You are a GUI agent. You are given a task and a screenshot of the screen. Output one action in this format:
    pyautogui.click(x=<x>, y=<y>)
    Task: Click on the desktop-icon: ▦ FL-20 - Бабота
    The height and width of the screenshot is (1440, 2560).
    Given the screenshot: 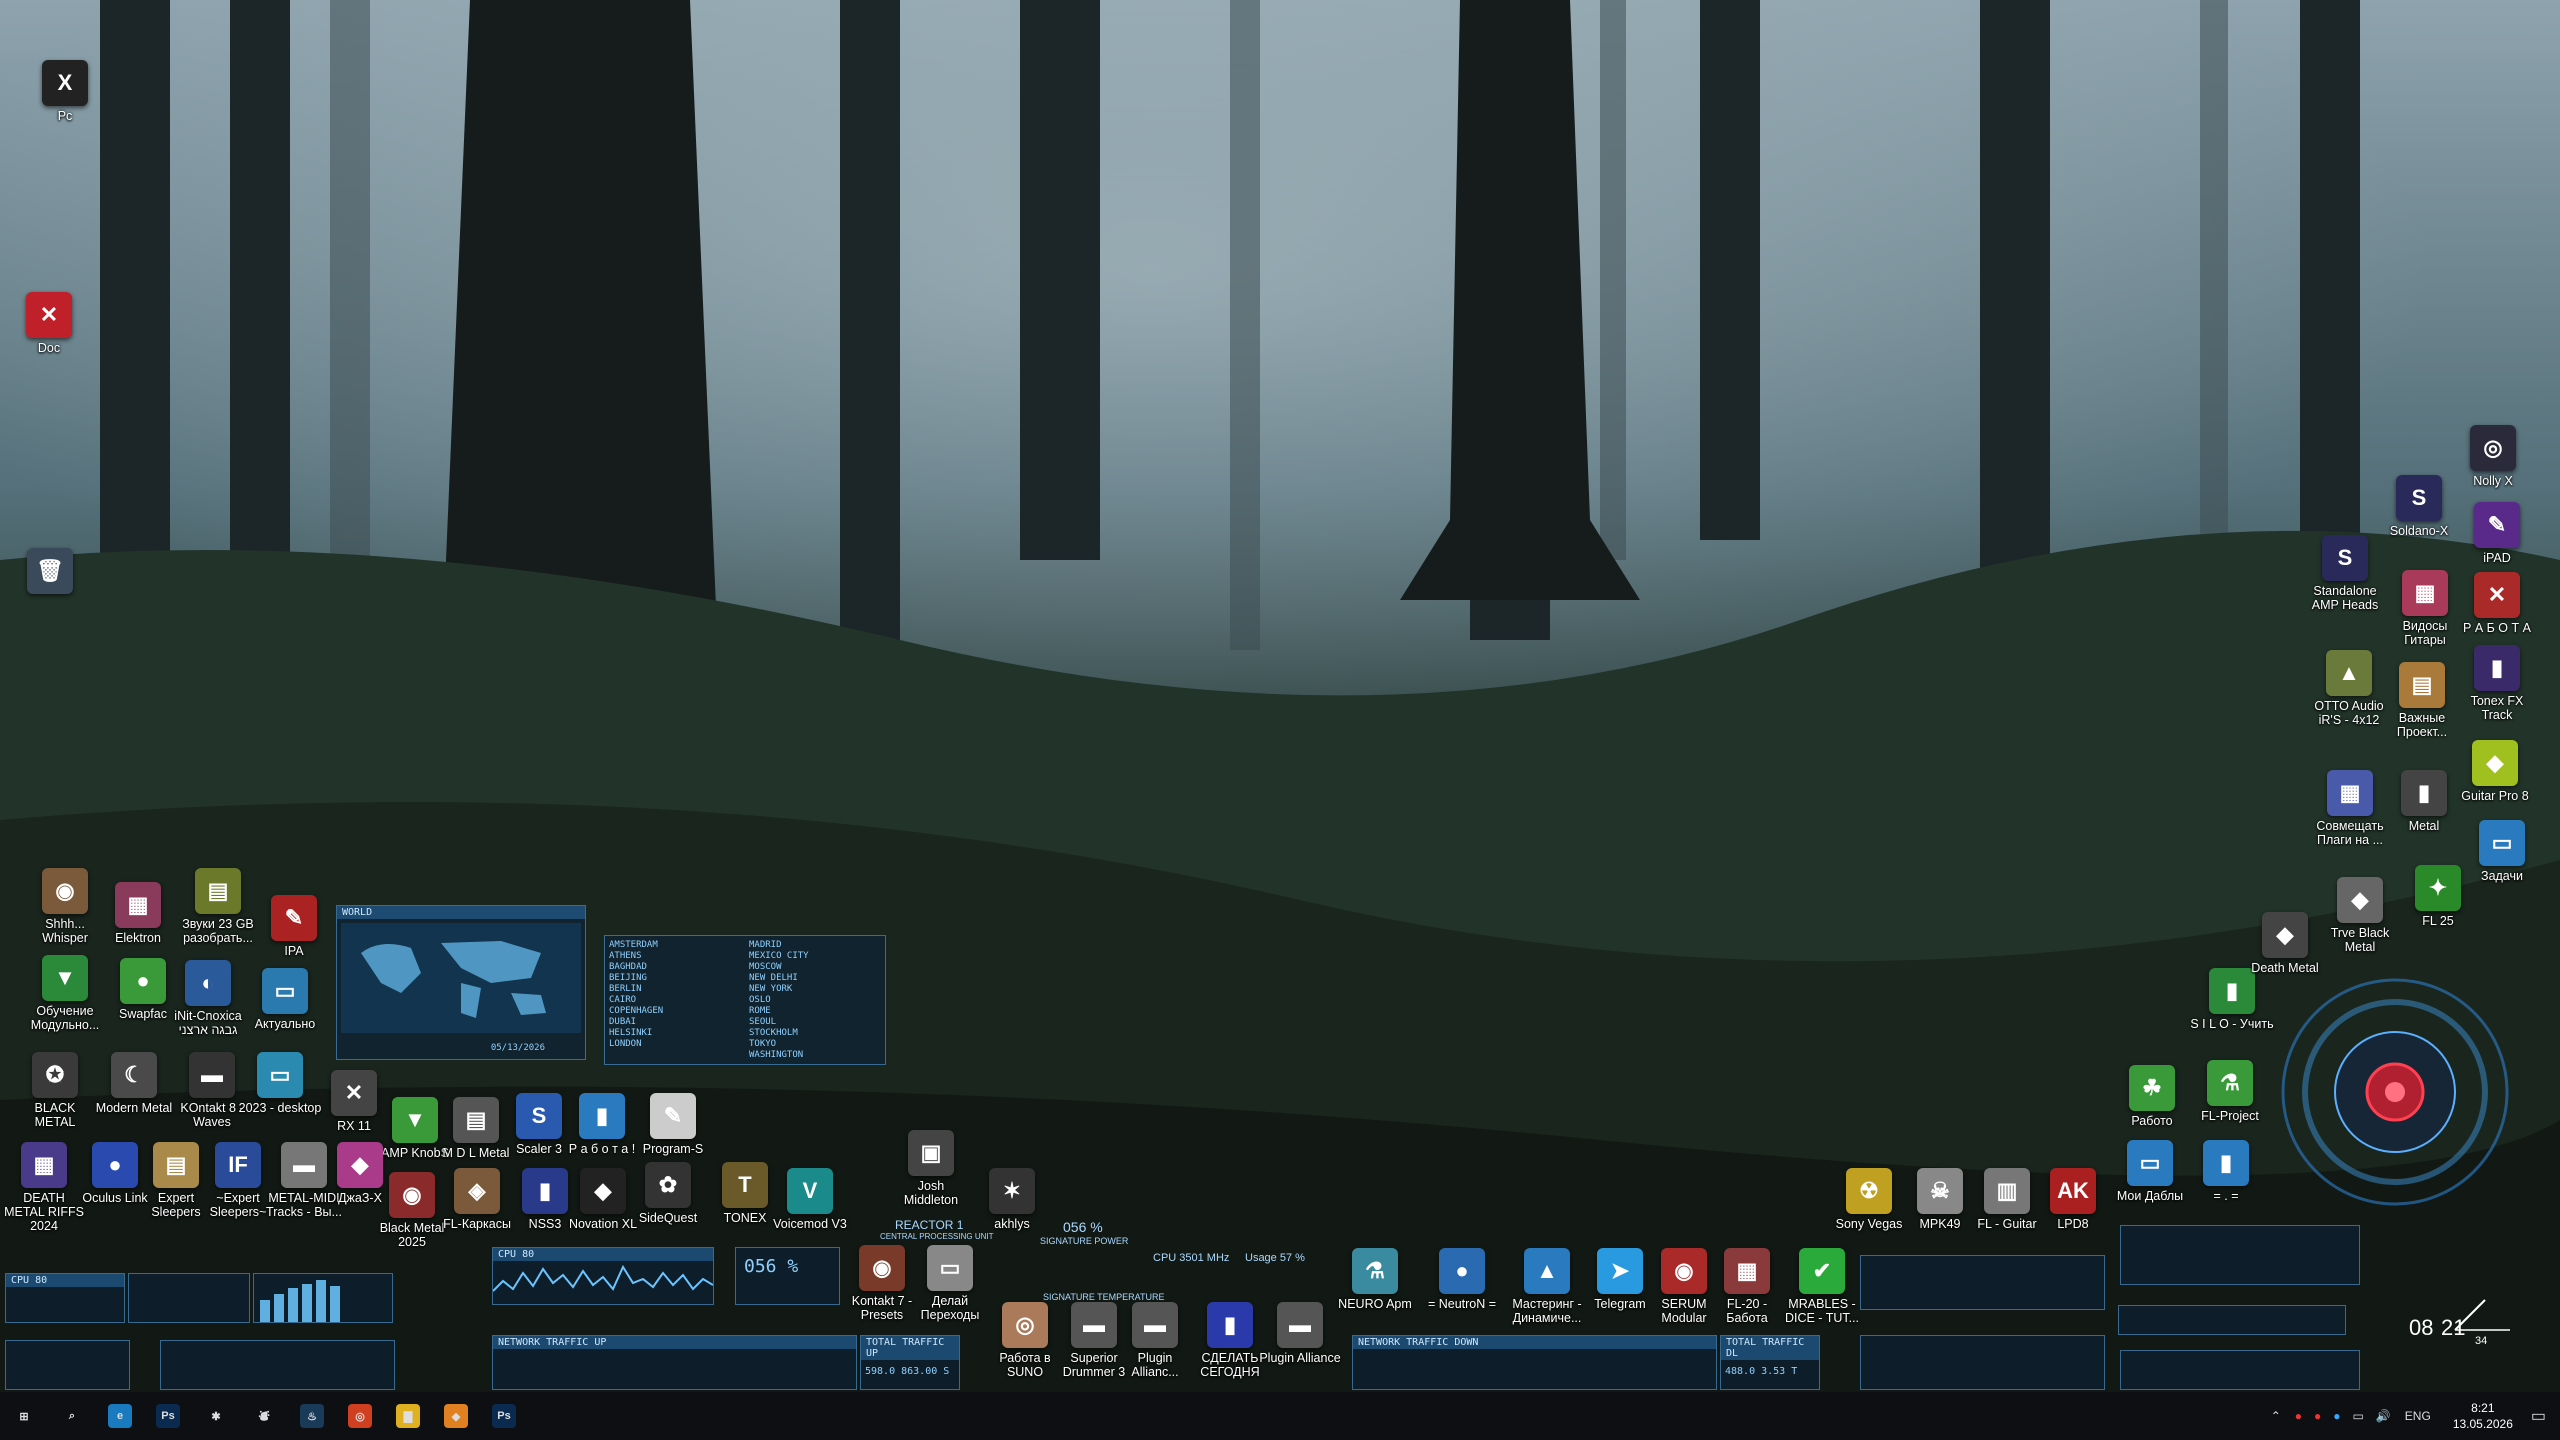 What is the action you would take?
    pyautogui.click(x=1747, y=1286)
    